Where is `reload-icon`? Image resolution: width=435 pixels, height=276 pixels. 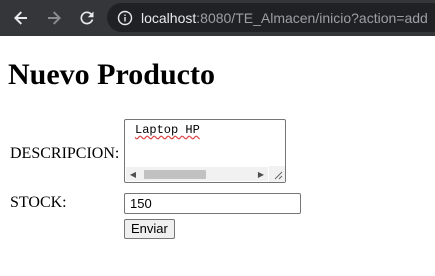
reload-icon is located at coordinates (87, 18).